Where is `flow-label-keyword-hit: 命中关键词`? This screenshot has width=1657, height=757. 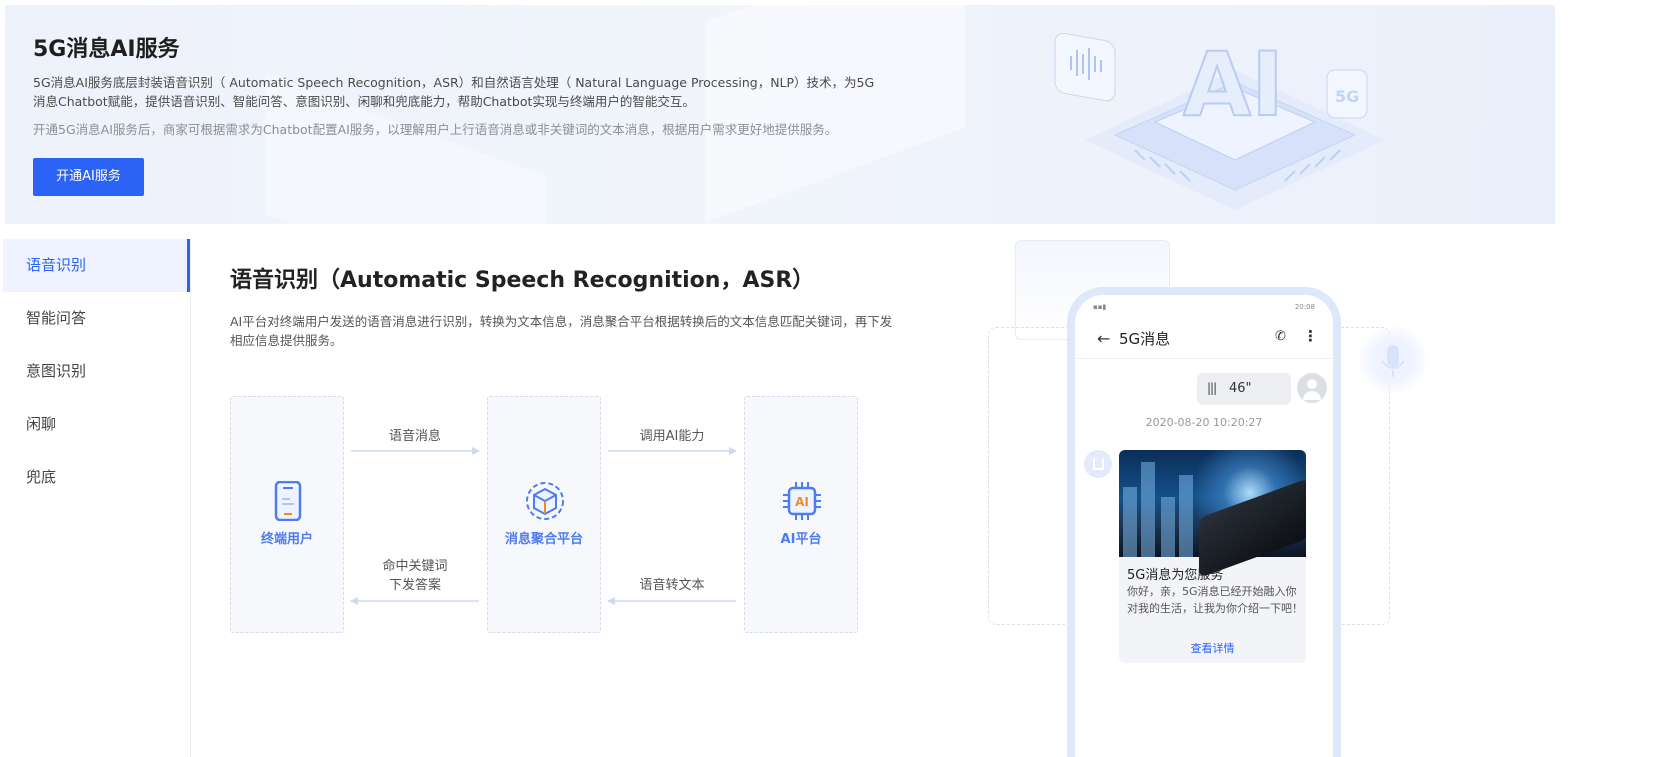 flow-label-keyword-hit: 命中关键词 is located at coordinates (415, 566).